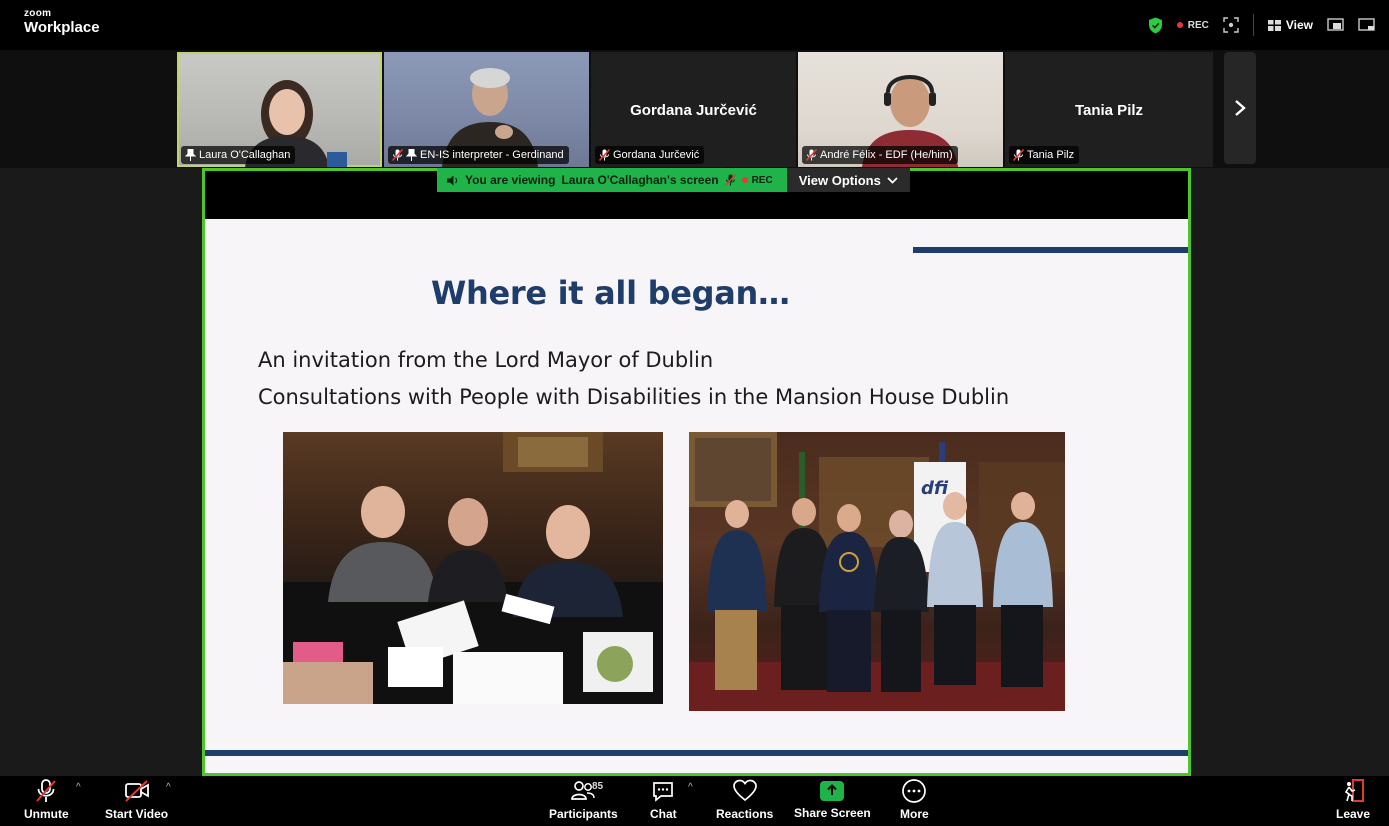  Describe the element at coordinates (1299, 25) in the screenshot. I see `view-label: View` at that location.